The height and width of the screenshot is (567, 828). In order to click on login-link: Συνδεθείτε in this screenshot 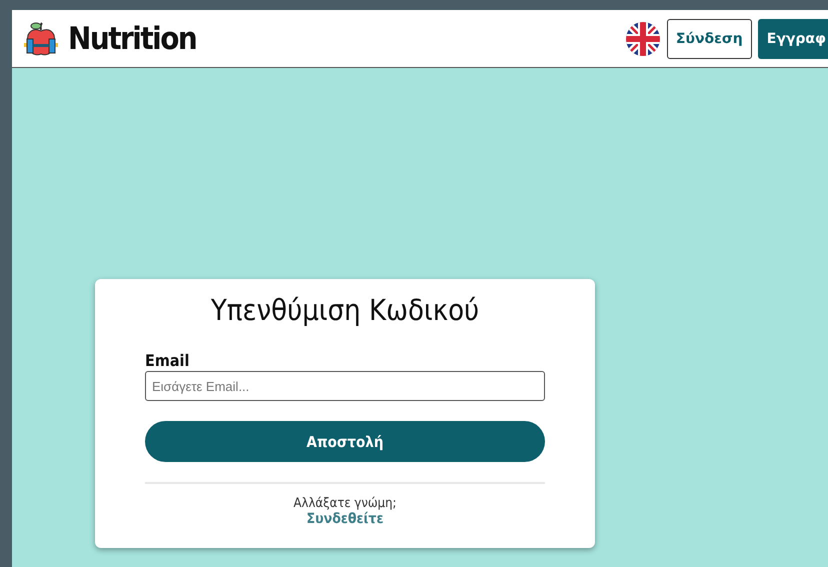, I will do `click(345, 519)`.